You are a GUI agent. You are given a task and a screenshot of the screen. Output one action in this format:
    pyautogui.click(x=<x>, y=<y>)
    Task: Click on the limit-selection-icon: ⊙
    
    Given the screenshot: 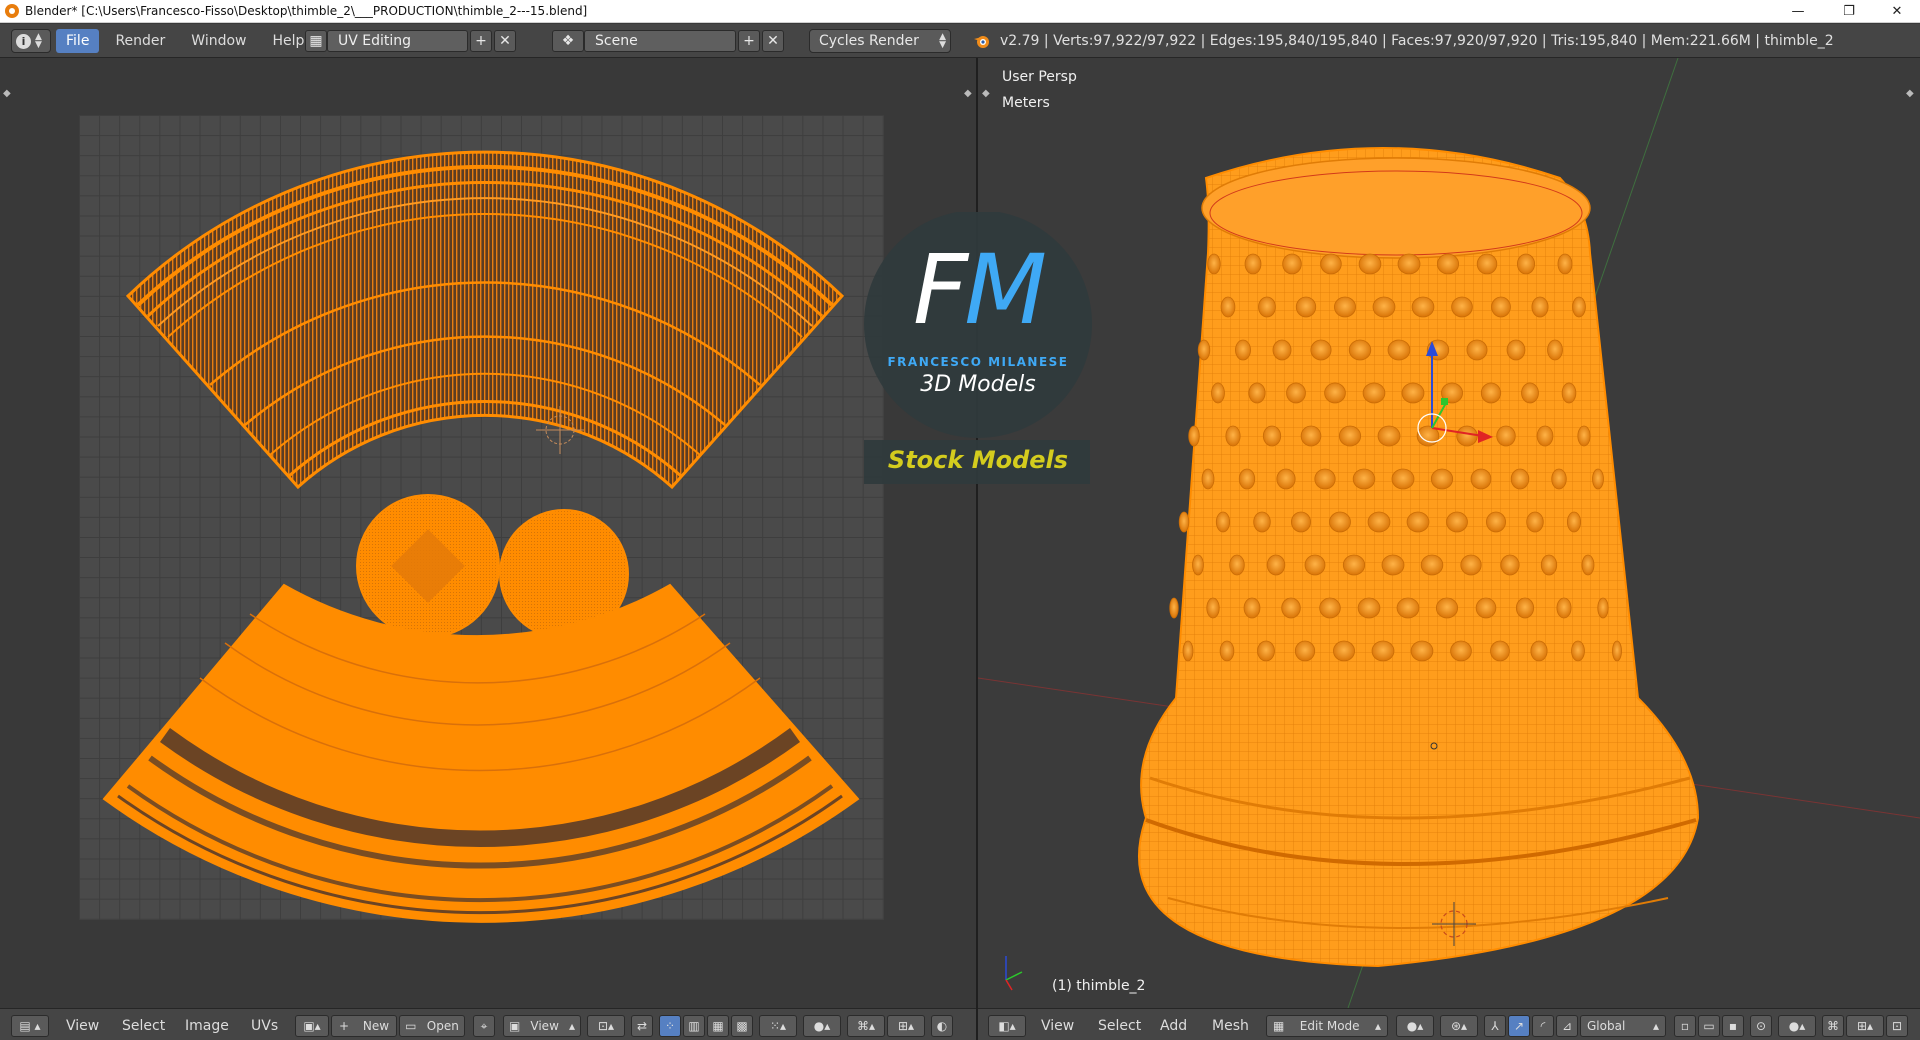 What is the action you would take?
    pyautogui.click(x=1761, y=1026)
    